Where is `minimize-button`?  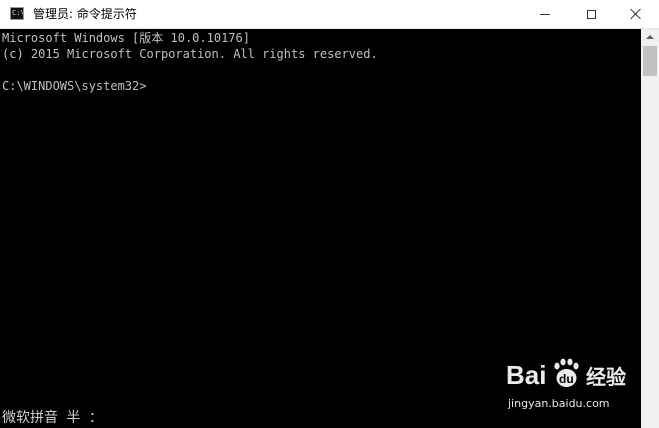 minimize-button is located at coordinates (545, 14).